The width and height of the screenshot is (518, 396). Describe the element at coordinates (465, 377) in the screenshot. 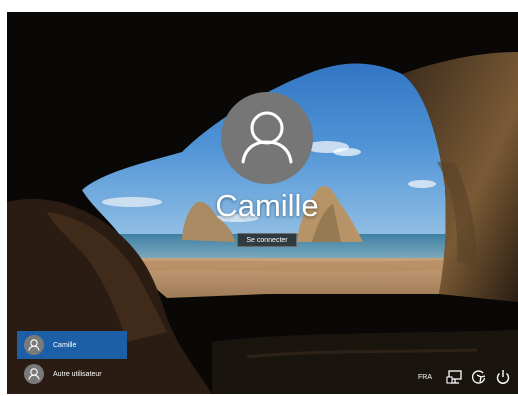

I see `system-tray: FRA` at that location.